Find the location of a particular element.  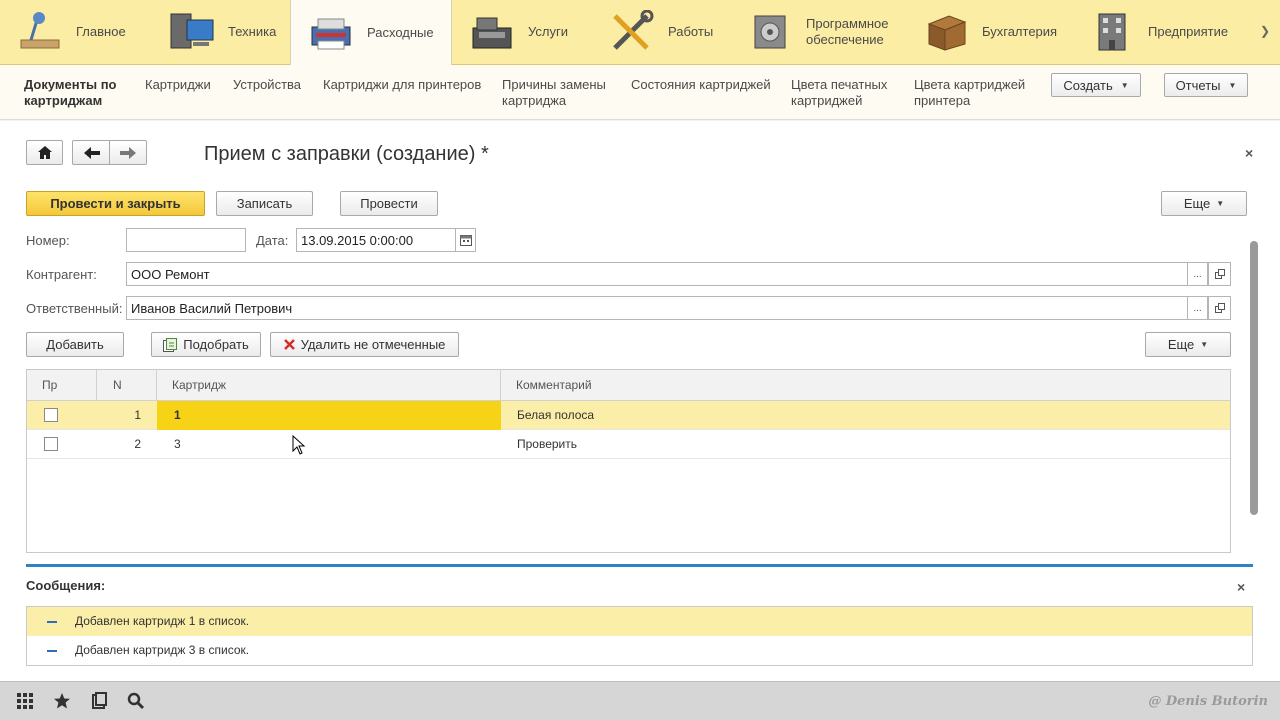

table-row: 2 3 Проверить is located at coordinates (628, 444).